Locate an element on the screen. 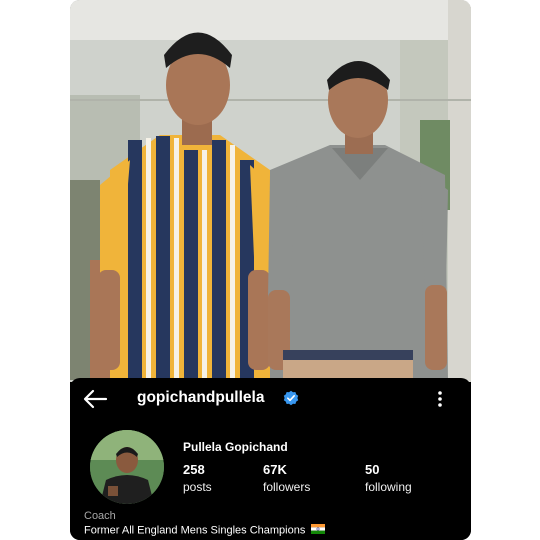 This screenshot has width=540, height=540. following-count: 50 following is located at coordinates (388, 478).